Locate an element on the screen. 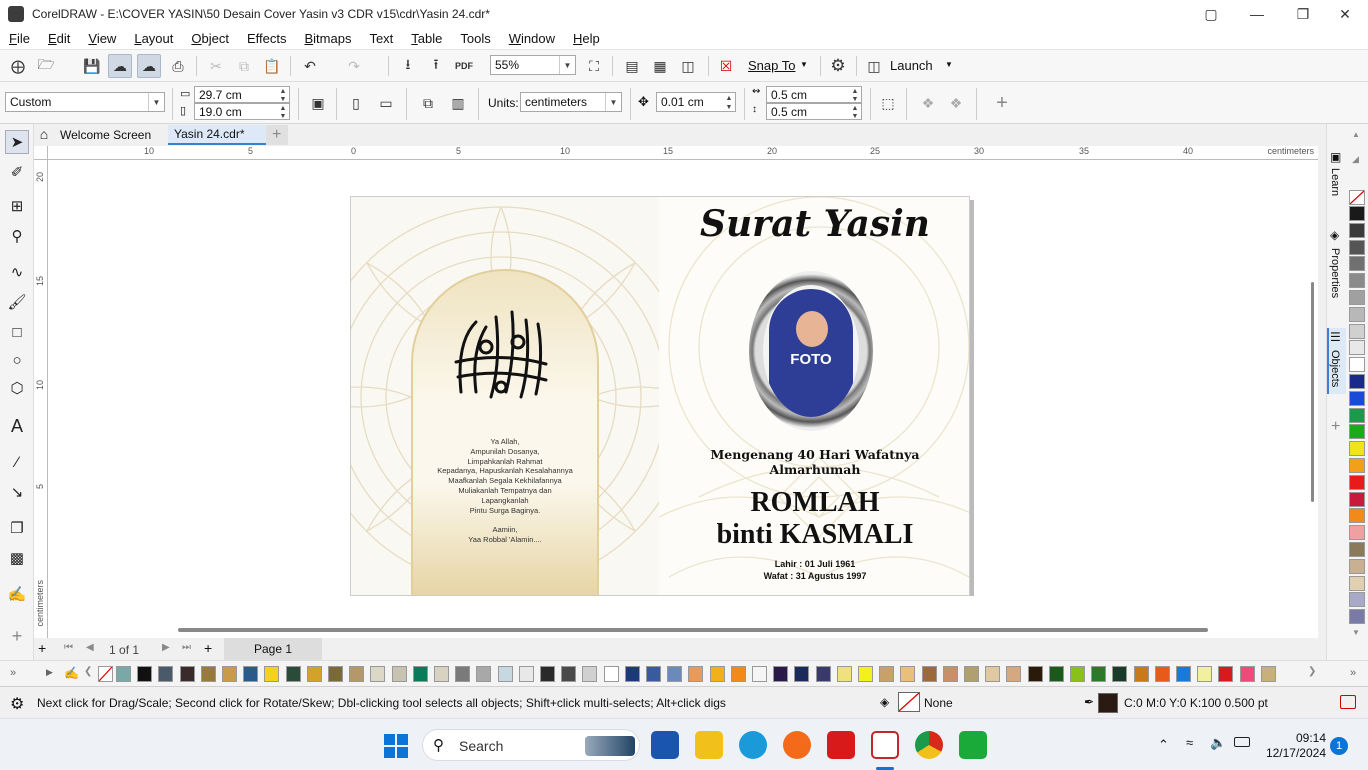  print-icon: ⎙ is located at coordinates (178, 66).